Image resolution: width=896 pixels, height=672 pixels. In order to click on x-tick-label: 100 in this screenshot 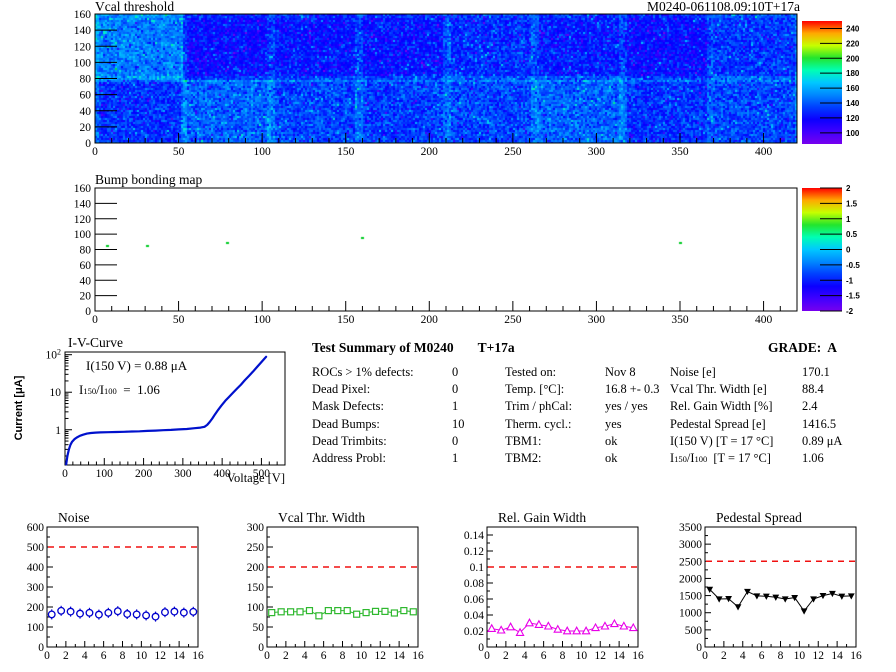, I will do `click(263, 152)`.